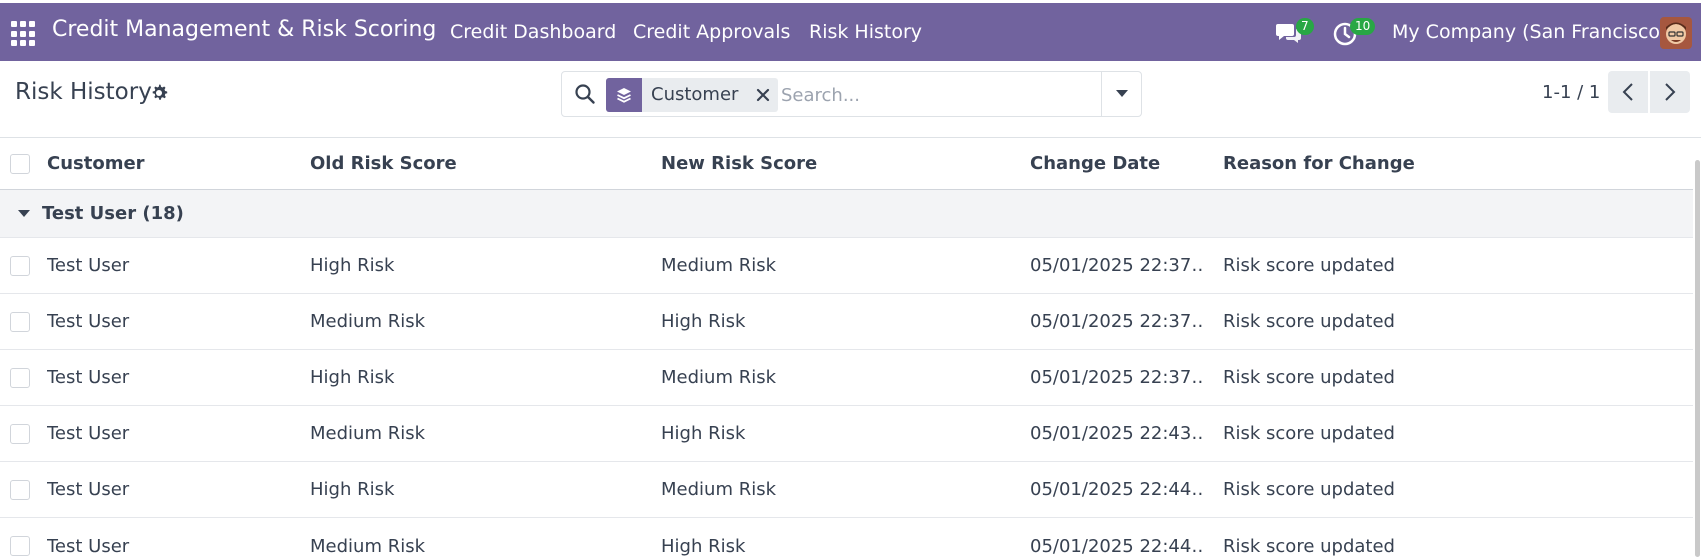 Image resolution: width=1701 pixels, height=557 pixels. I want to click on group-by-facet: Customer, so click(692, 95).